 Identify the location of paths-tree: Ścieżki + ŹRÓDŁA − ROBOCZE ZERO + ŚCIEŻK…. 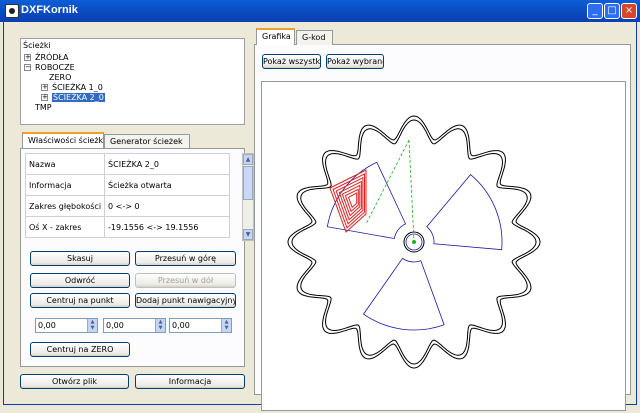
(132, 81).